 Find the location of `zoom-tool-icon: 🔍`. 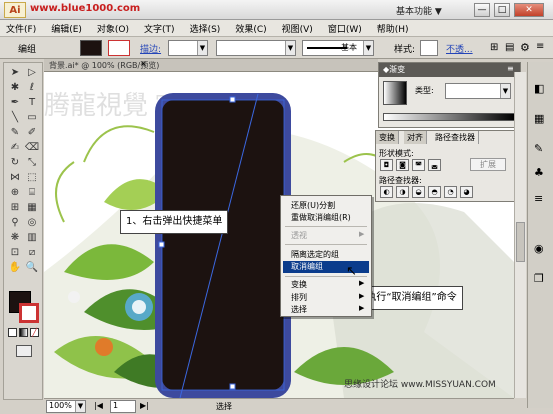

zoom-tool-icon: 🔍 is located at coordinates (32, 268).